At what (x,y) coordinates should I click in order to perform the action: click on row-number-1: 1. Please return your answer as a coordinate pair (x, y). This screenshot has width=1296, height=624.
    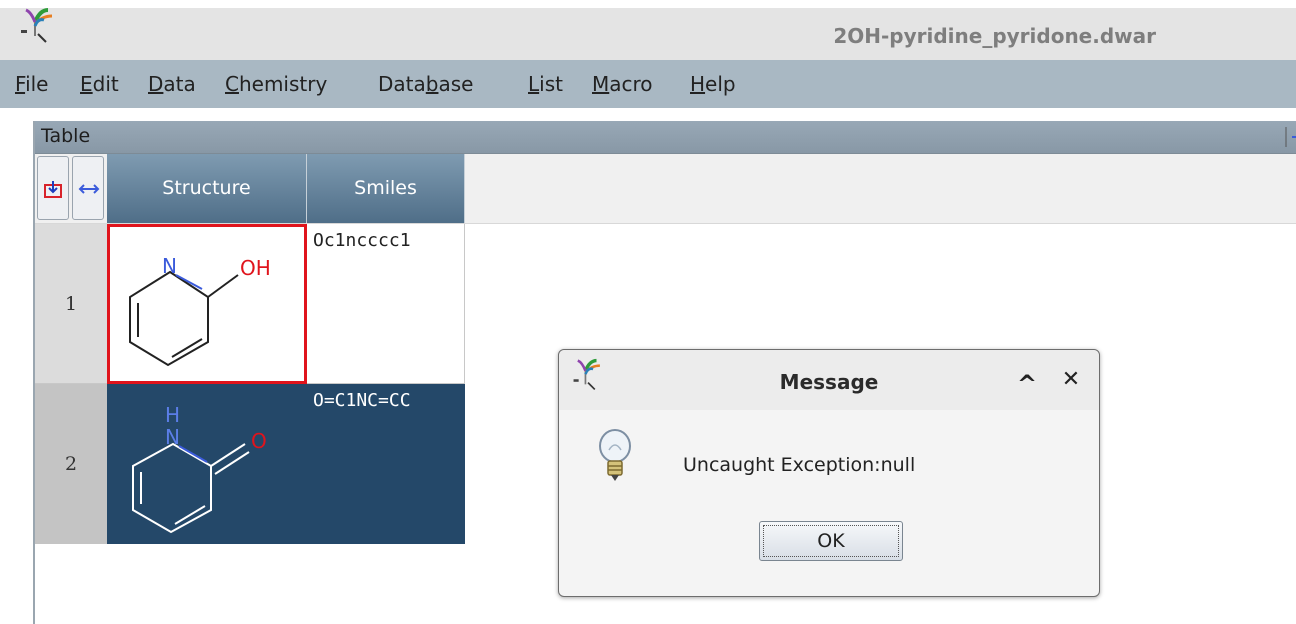
    Looking at the image, I should click on (71, 304).